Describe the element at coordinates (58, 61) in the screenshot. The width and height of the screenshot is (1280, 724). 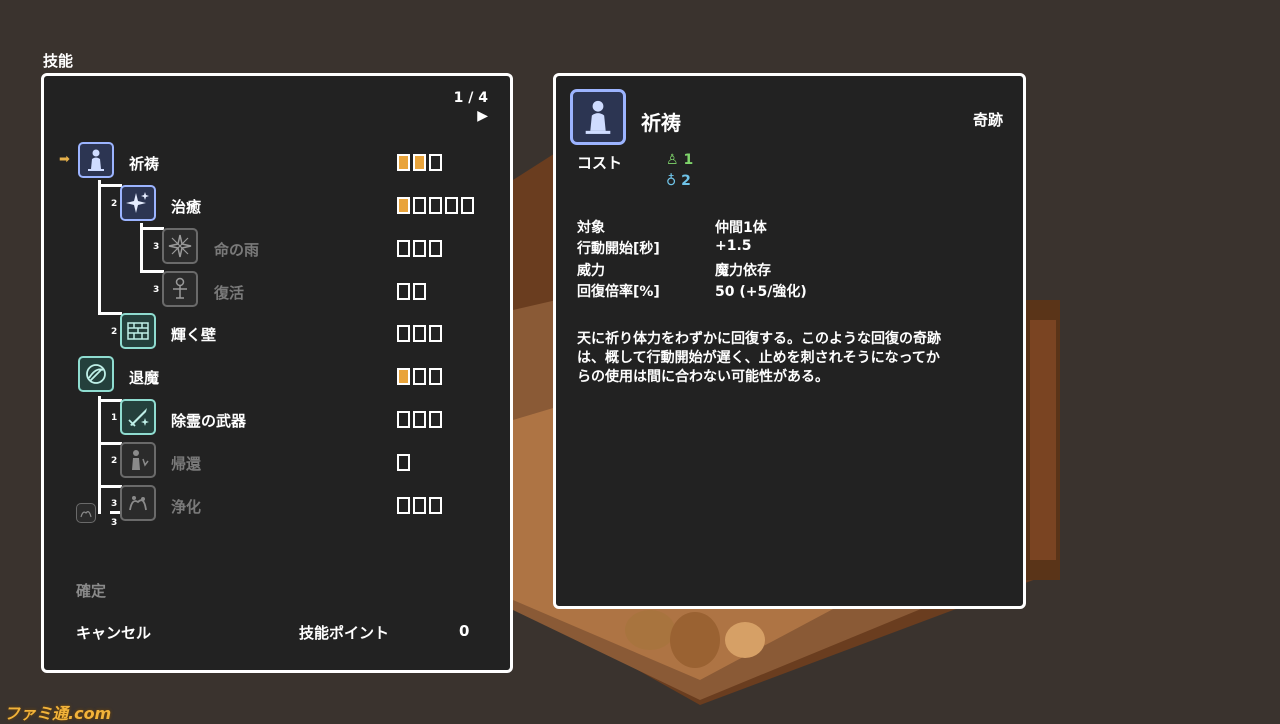
I see `screen-title: 技能` at that location.